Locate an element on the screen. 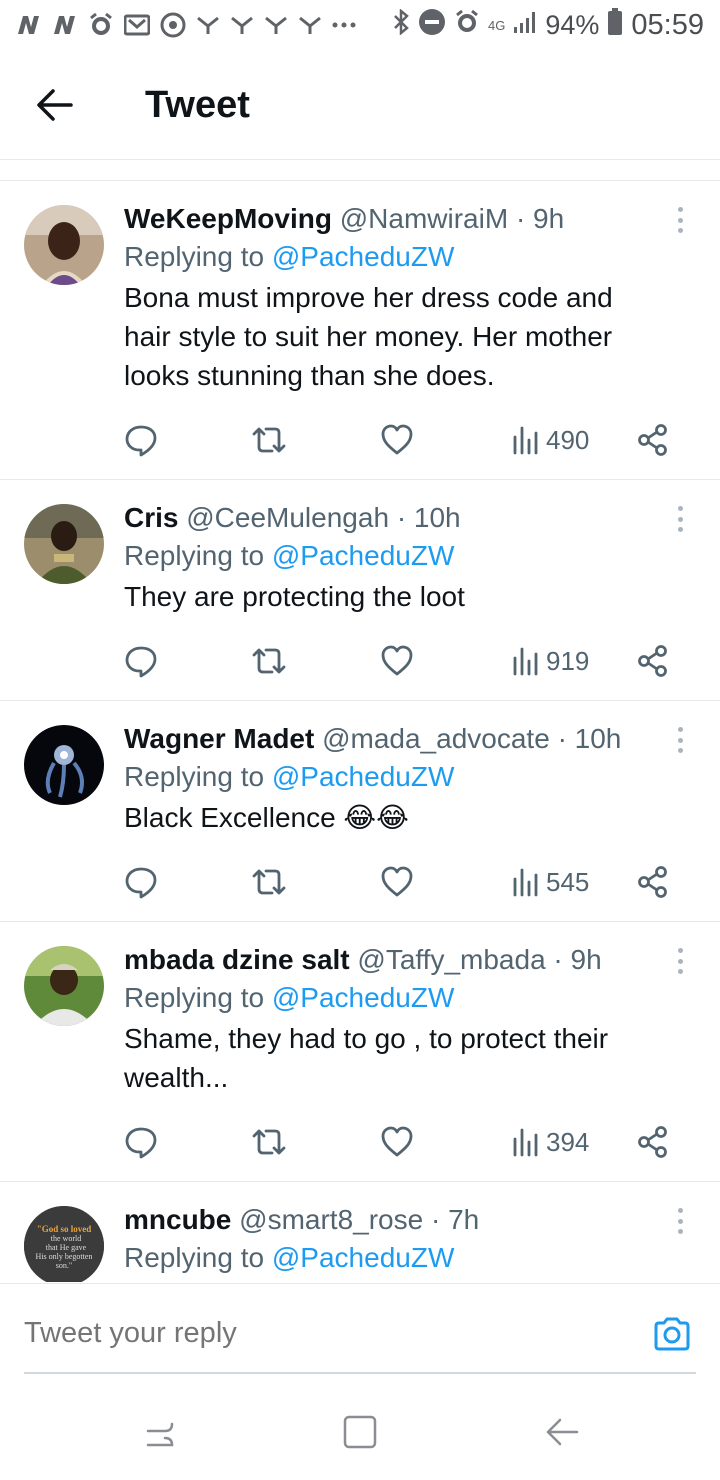  battery-icon is located at coordinates (615, 25).